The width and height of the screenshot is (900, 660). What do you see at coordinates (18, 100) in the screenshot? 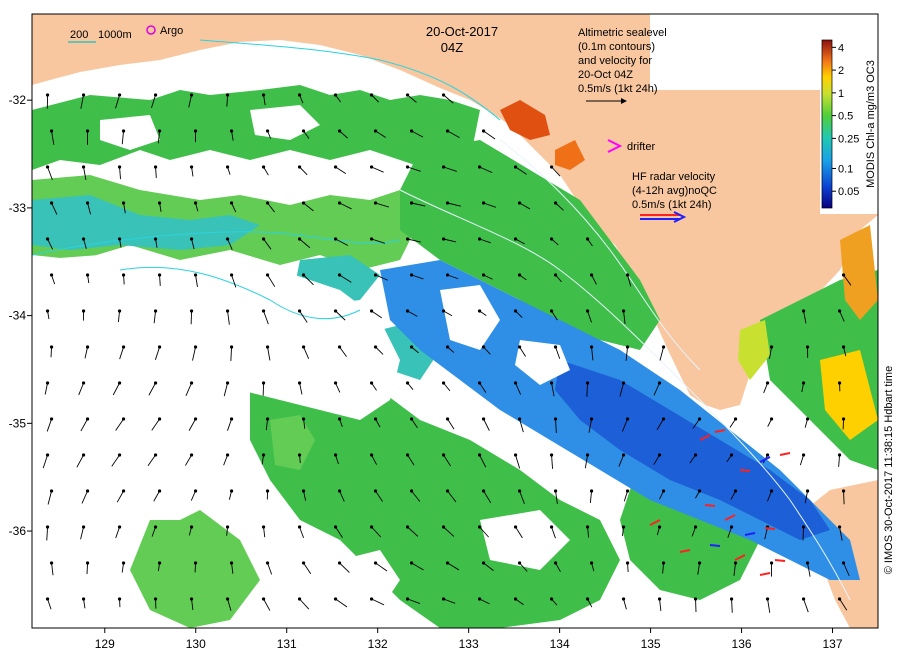
I see `y-tick-label: -32` at bounding box center [18, 100].